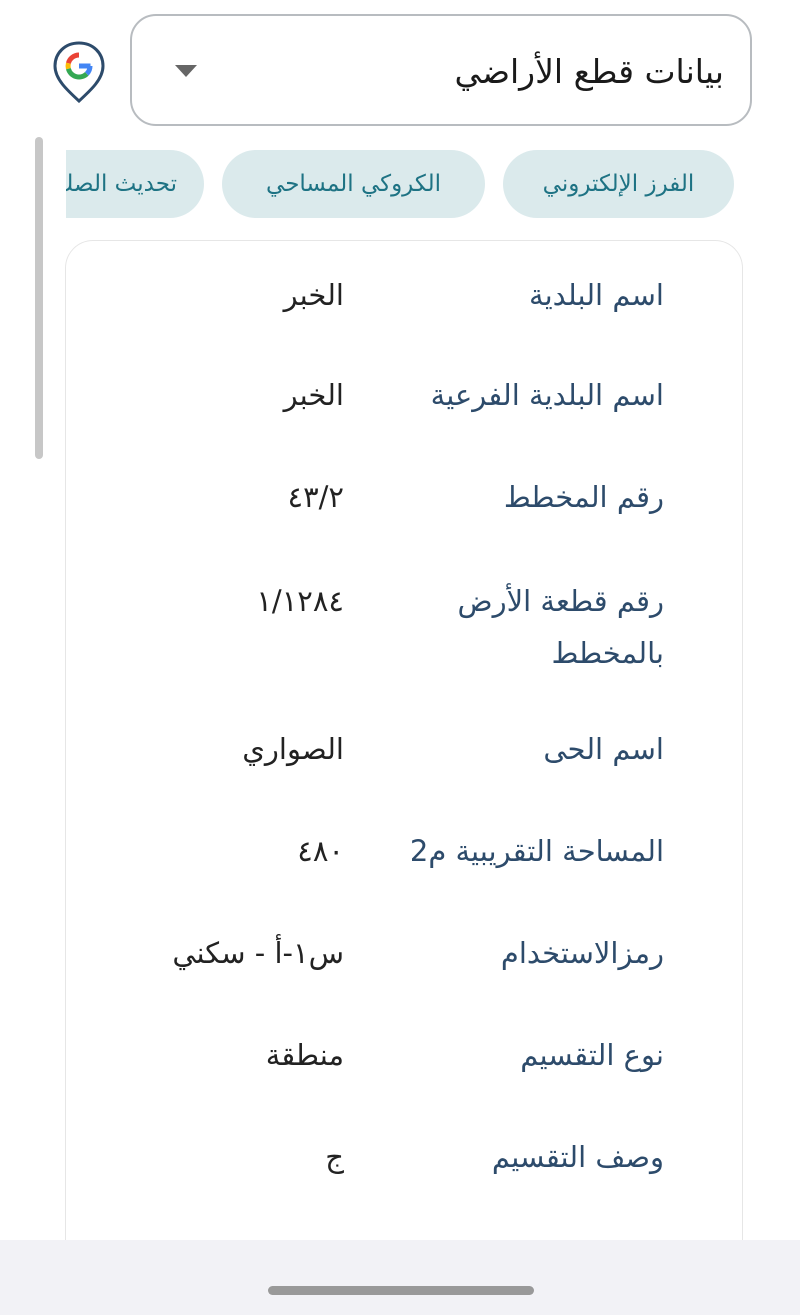 Image resolution: width=800 pixels, height=1315 pixels. Describe the element at coordinates (258, 953) in the screenshot. I see `detail-value: س١-أ - سكني` at that location.